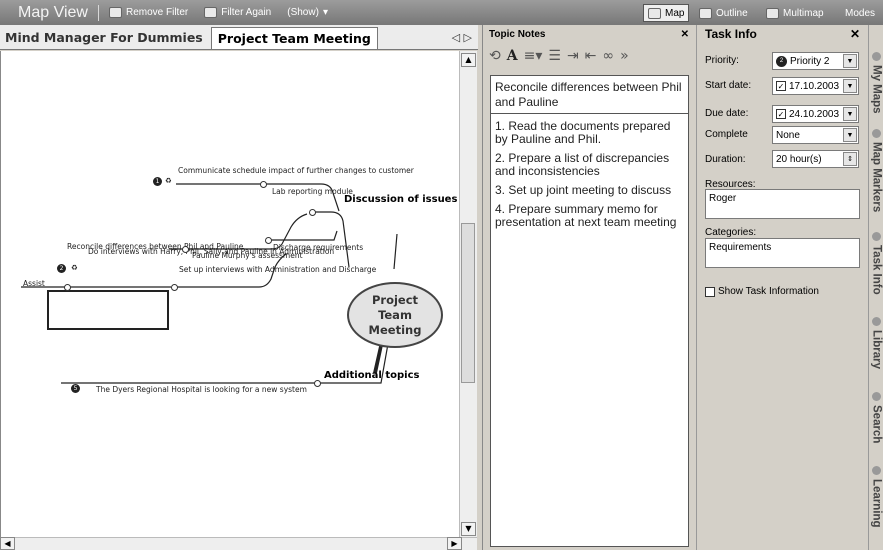 The width and height of the screenshot is (883, 550). I want to click on due-date-field: ✓ 24.10.2003 ▼, so click(815, 114).